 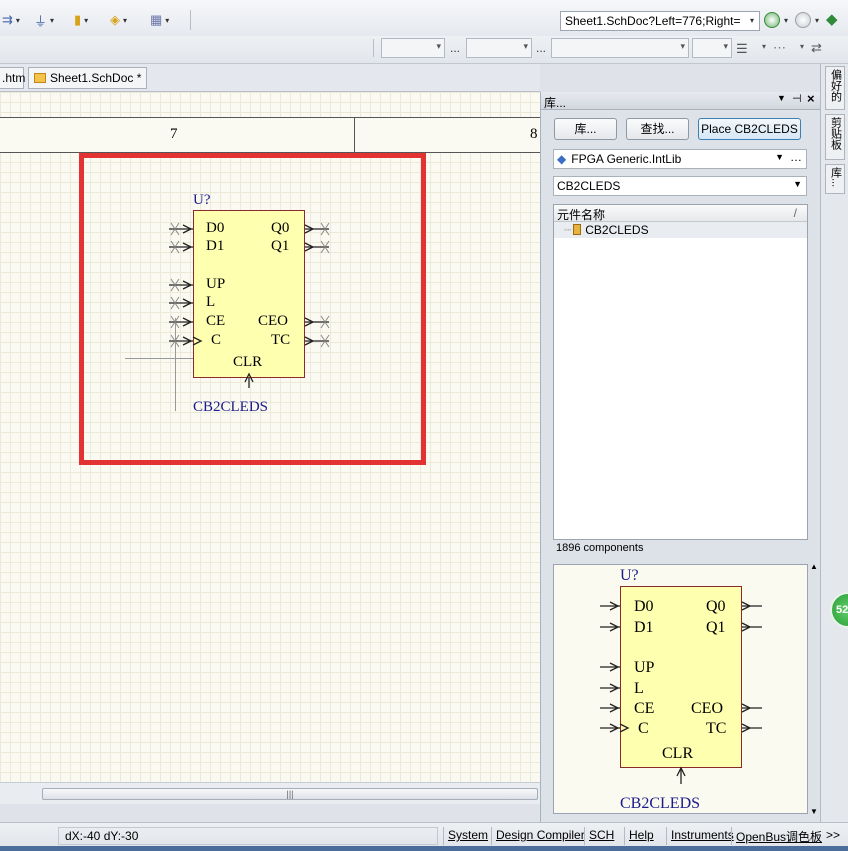 I want to click on preview-pin-up: UP, so click(x=644, y=667).